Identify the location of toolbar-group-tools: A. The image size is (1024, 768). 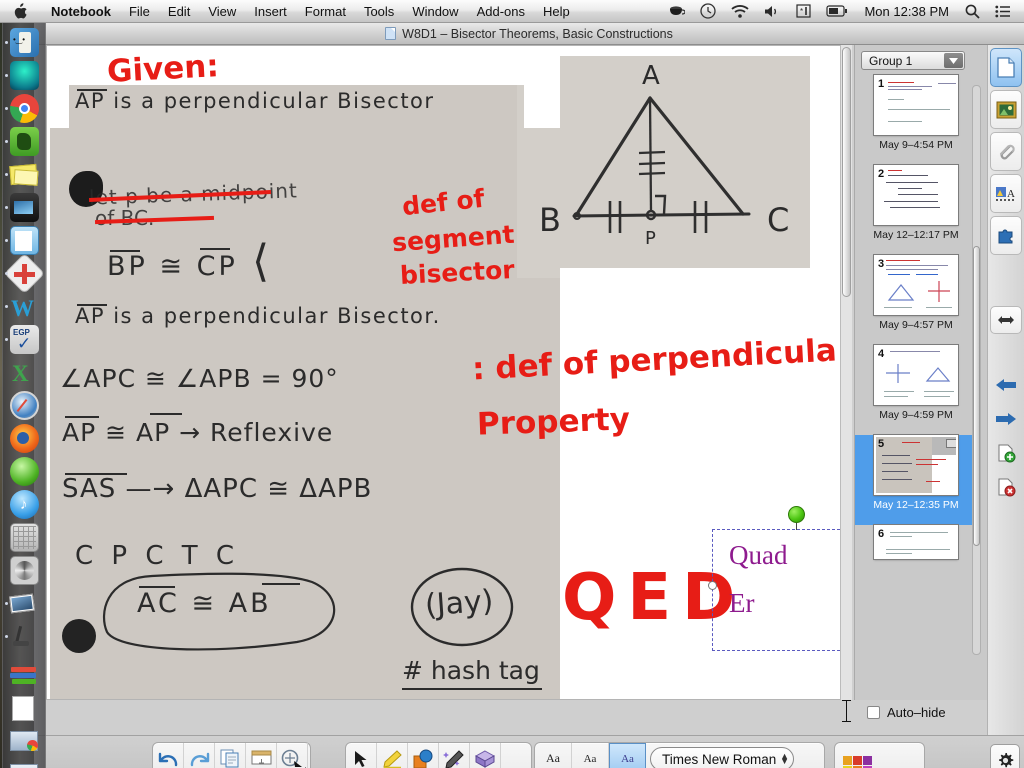
(438, 755).